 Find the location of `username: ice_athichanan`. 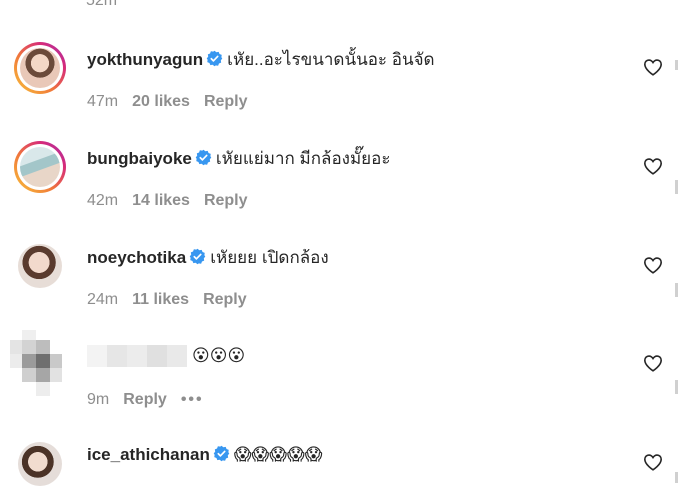

username: ice_athichanan is located at coordinates (148, 454).